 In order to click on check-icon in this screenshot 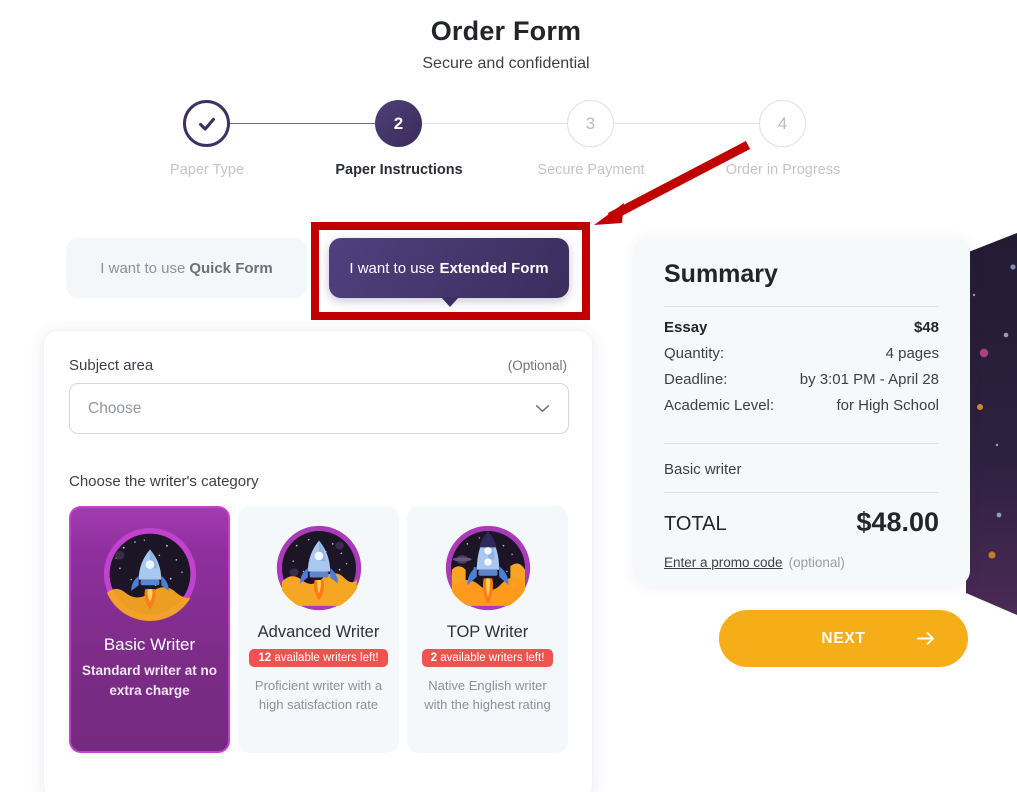, I will do `click(206, 124)`.